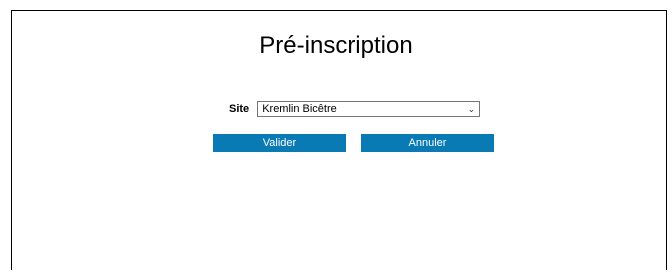  Describe the element at coordinates (471, 109) in the screenshot. I see `chevron-down-icon: ⌄` at that location.